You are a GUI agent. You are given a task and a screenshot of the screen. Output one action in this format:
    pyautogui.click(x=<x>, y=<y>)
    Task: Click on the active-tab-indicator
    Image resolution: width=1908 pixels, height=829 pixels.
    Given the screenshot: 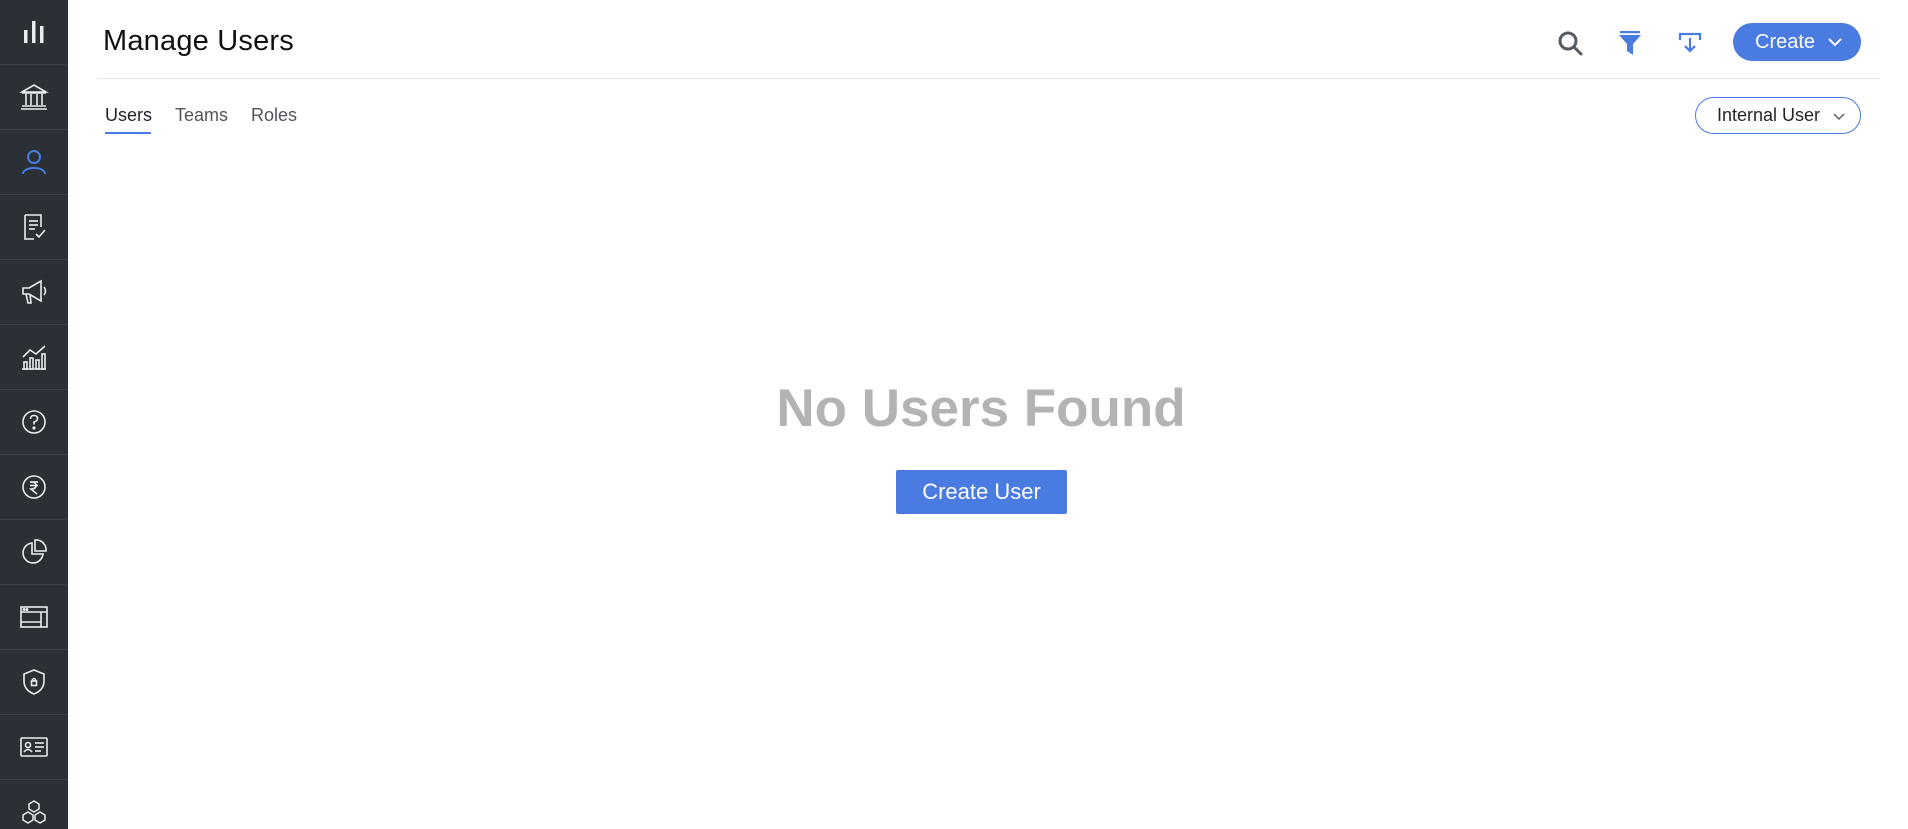 What is the action you would take?
    pyautogui.click(x=128, y=133)
    